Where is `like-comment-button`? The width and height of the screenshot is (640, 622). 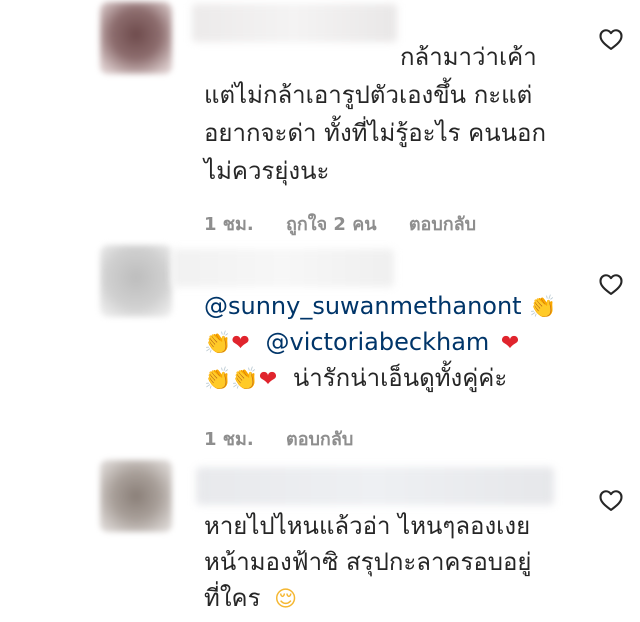
like-comment-button is located at coordinates (611, 500).